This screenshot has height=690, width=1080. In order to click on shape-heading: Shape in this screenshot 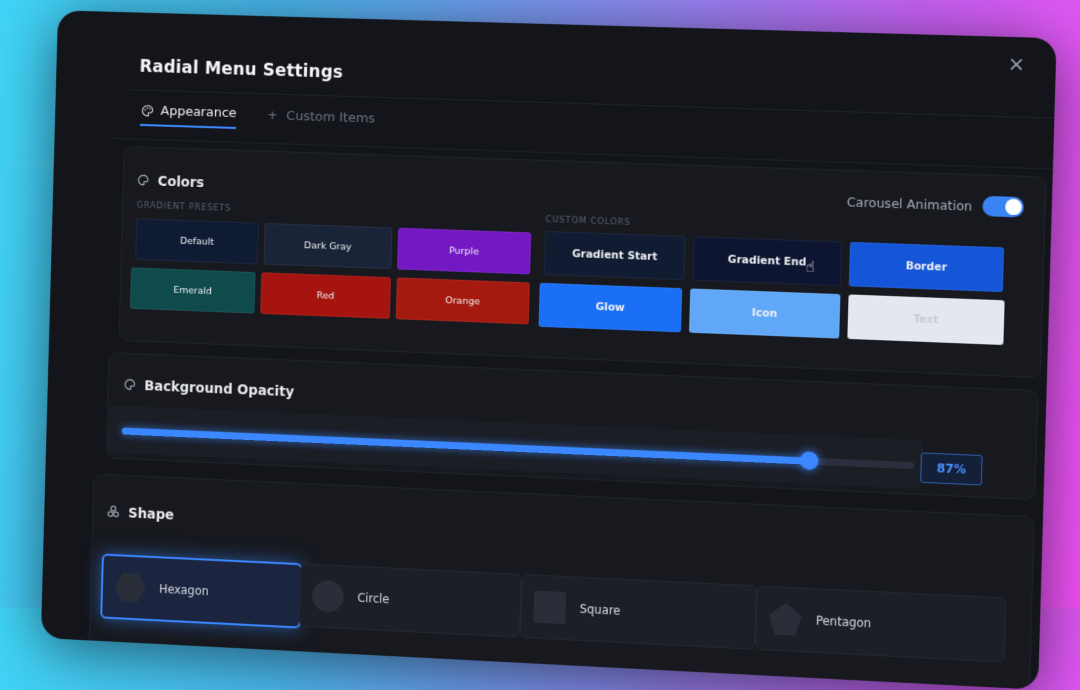, I will do `click(141, 514)`.